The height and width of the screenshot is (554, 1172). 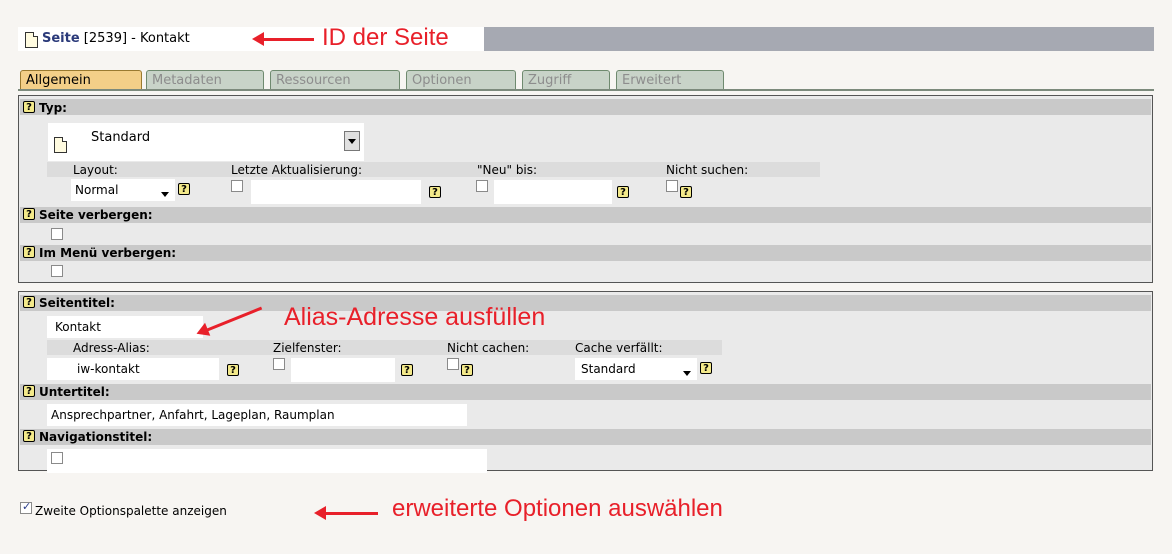 What do you see at coordinates (96, 437) in the screenshot?
I see `navigationstitel-label: Navigationstitel:` at bounding box center [96, 437].